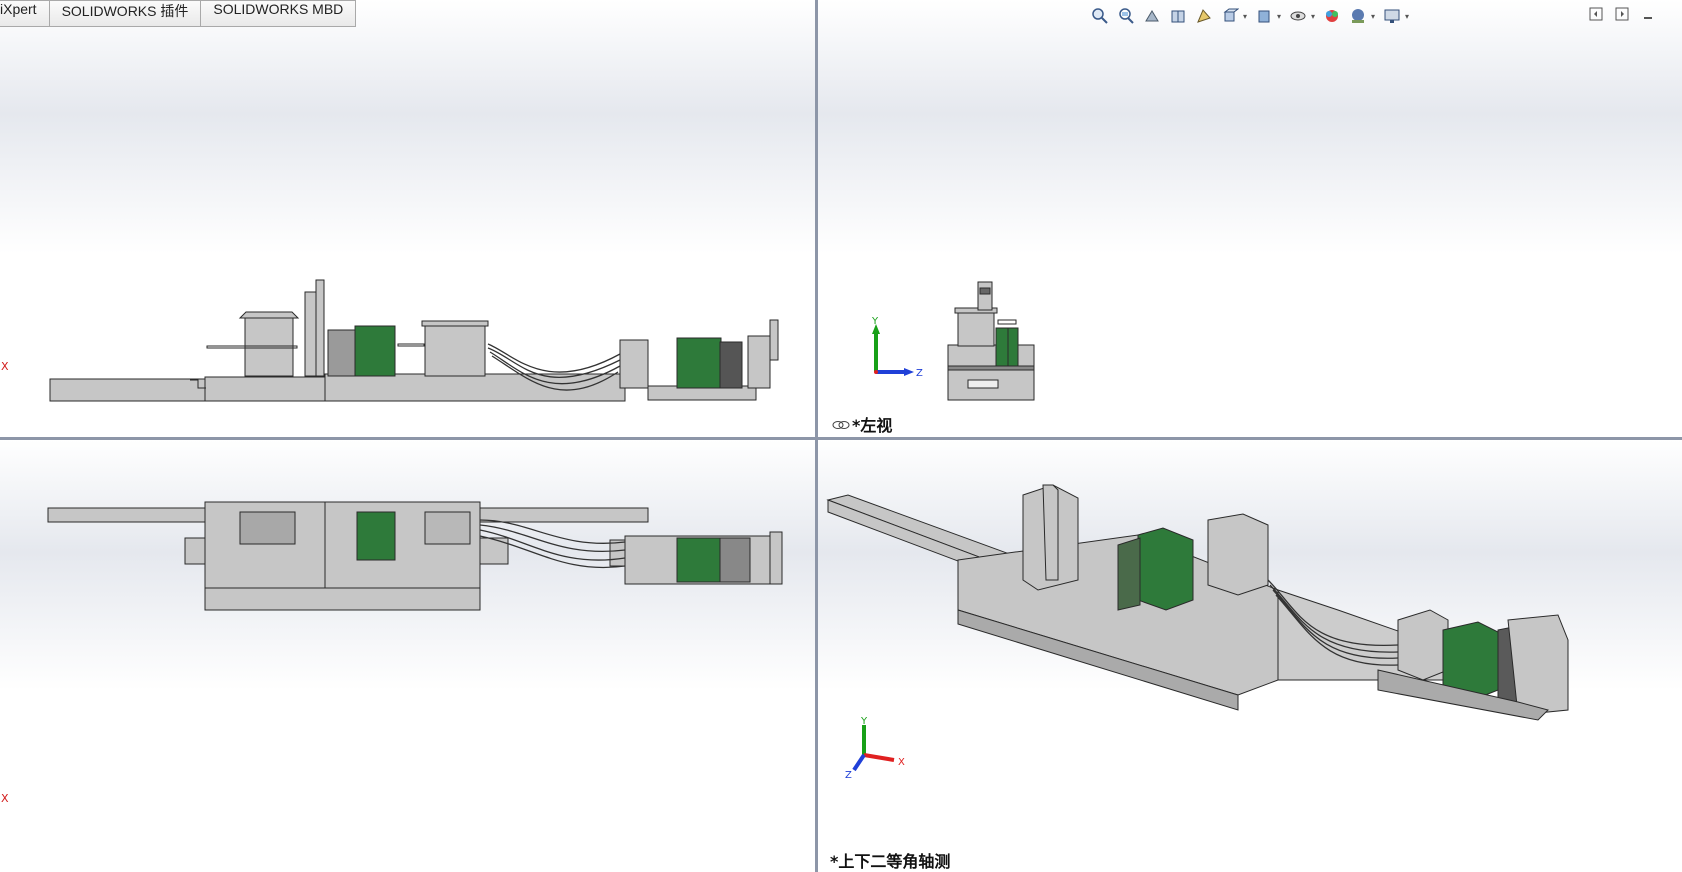 Image resolution: width=1682 pixels, height=872 pixels. Describe the element at coordinates (816, 436) in the screenshot. I see `viewport-splitter-vertical` at that location.